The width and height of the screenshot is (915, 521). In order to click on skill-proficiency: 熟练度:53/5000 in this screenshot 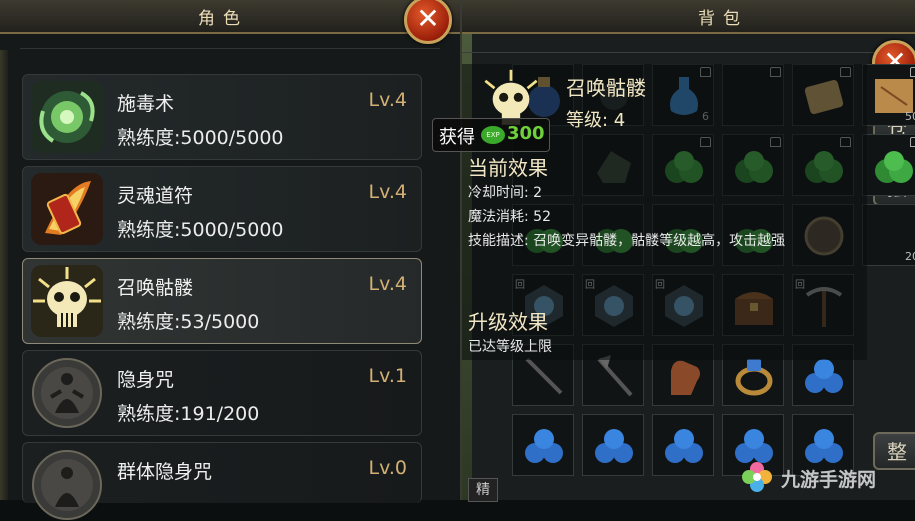, I will do `click(188, 322)`.